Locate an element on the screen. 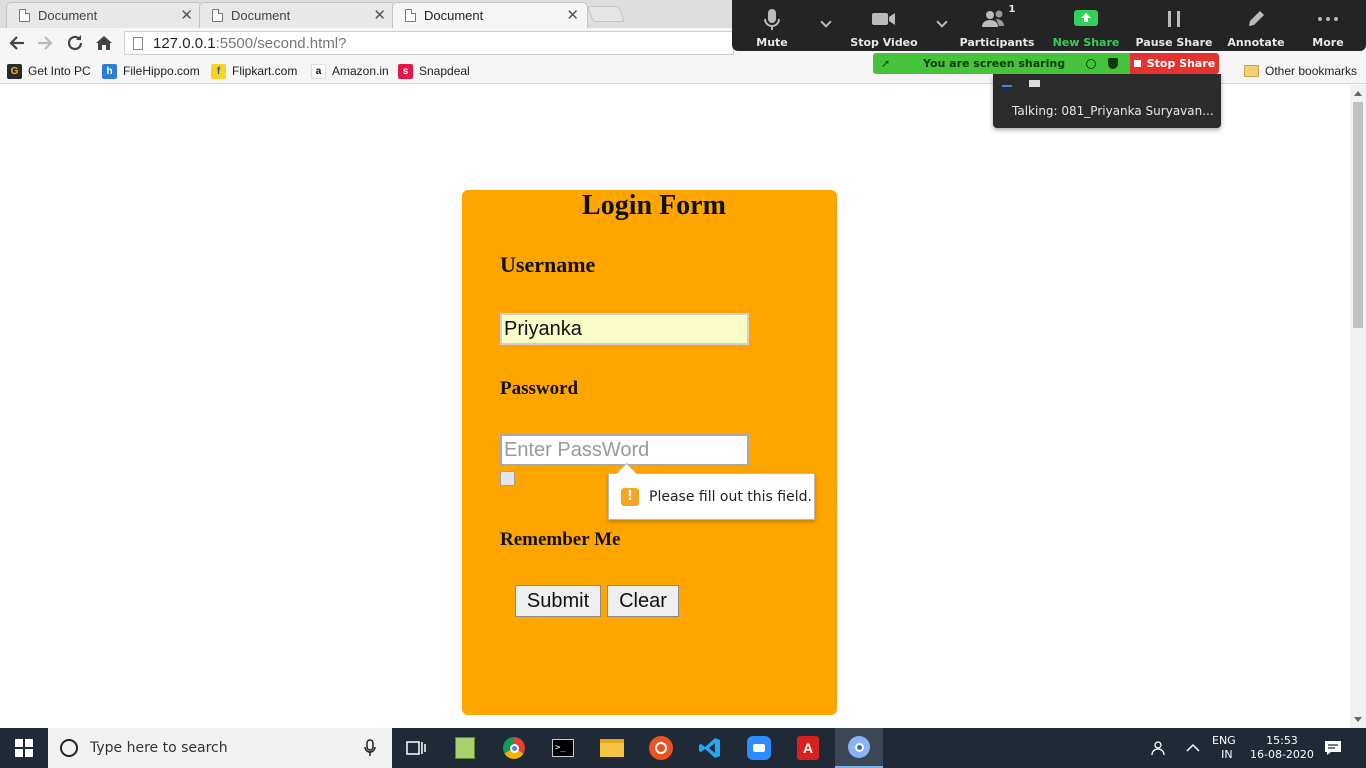  cortana-icon is located at coordinates (69, 748).